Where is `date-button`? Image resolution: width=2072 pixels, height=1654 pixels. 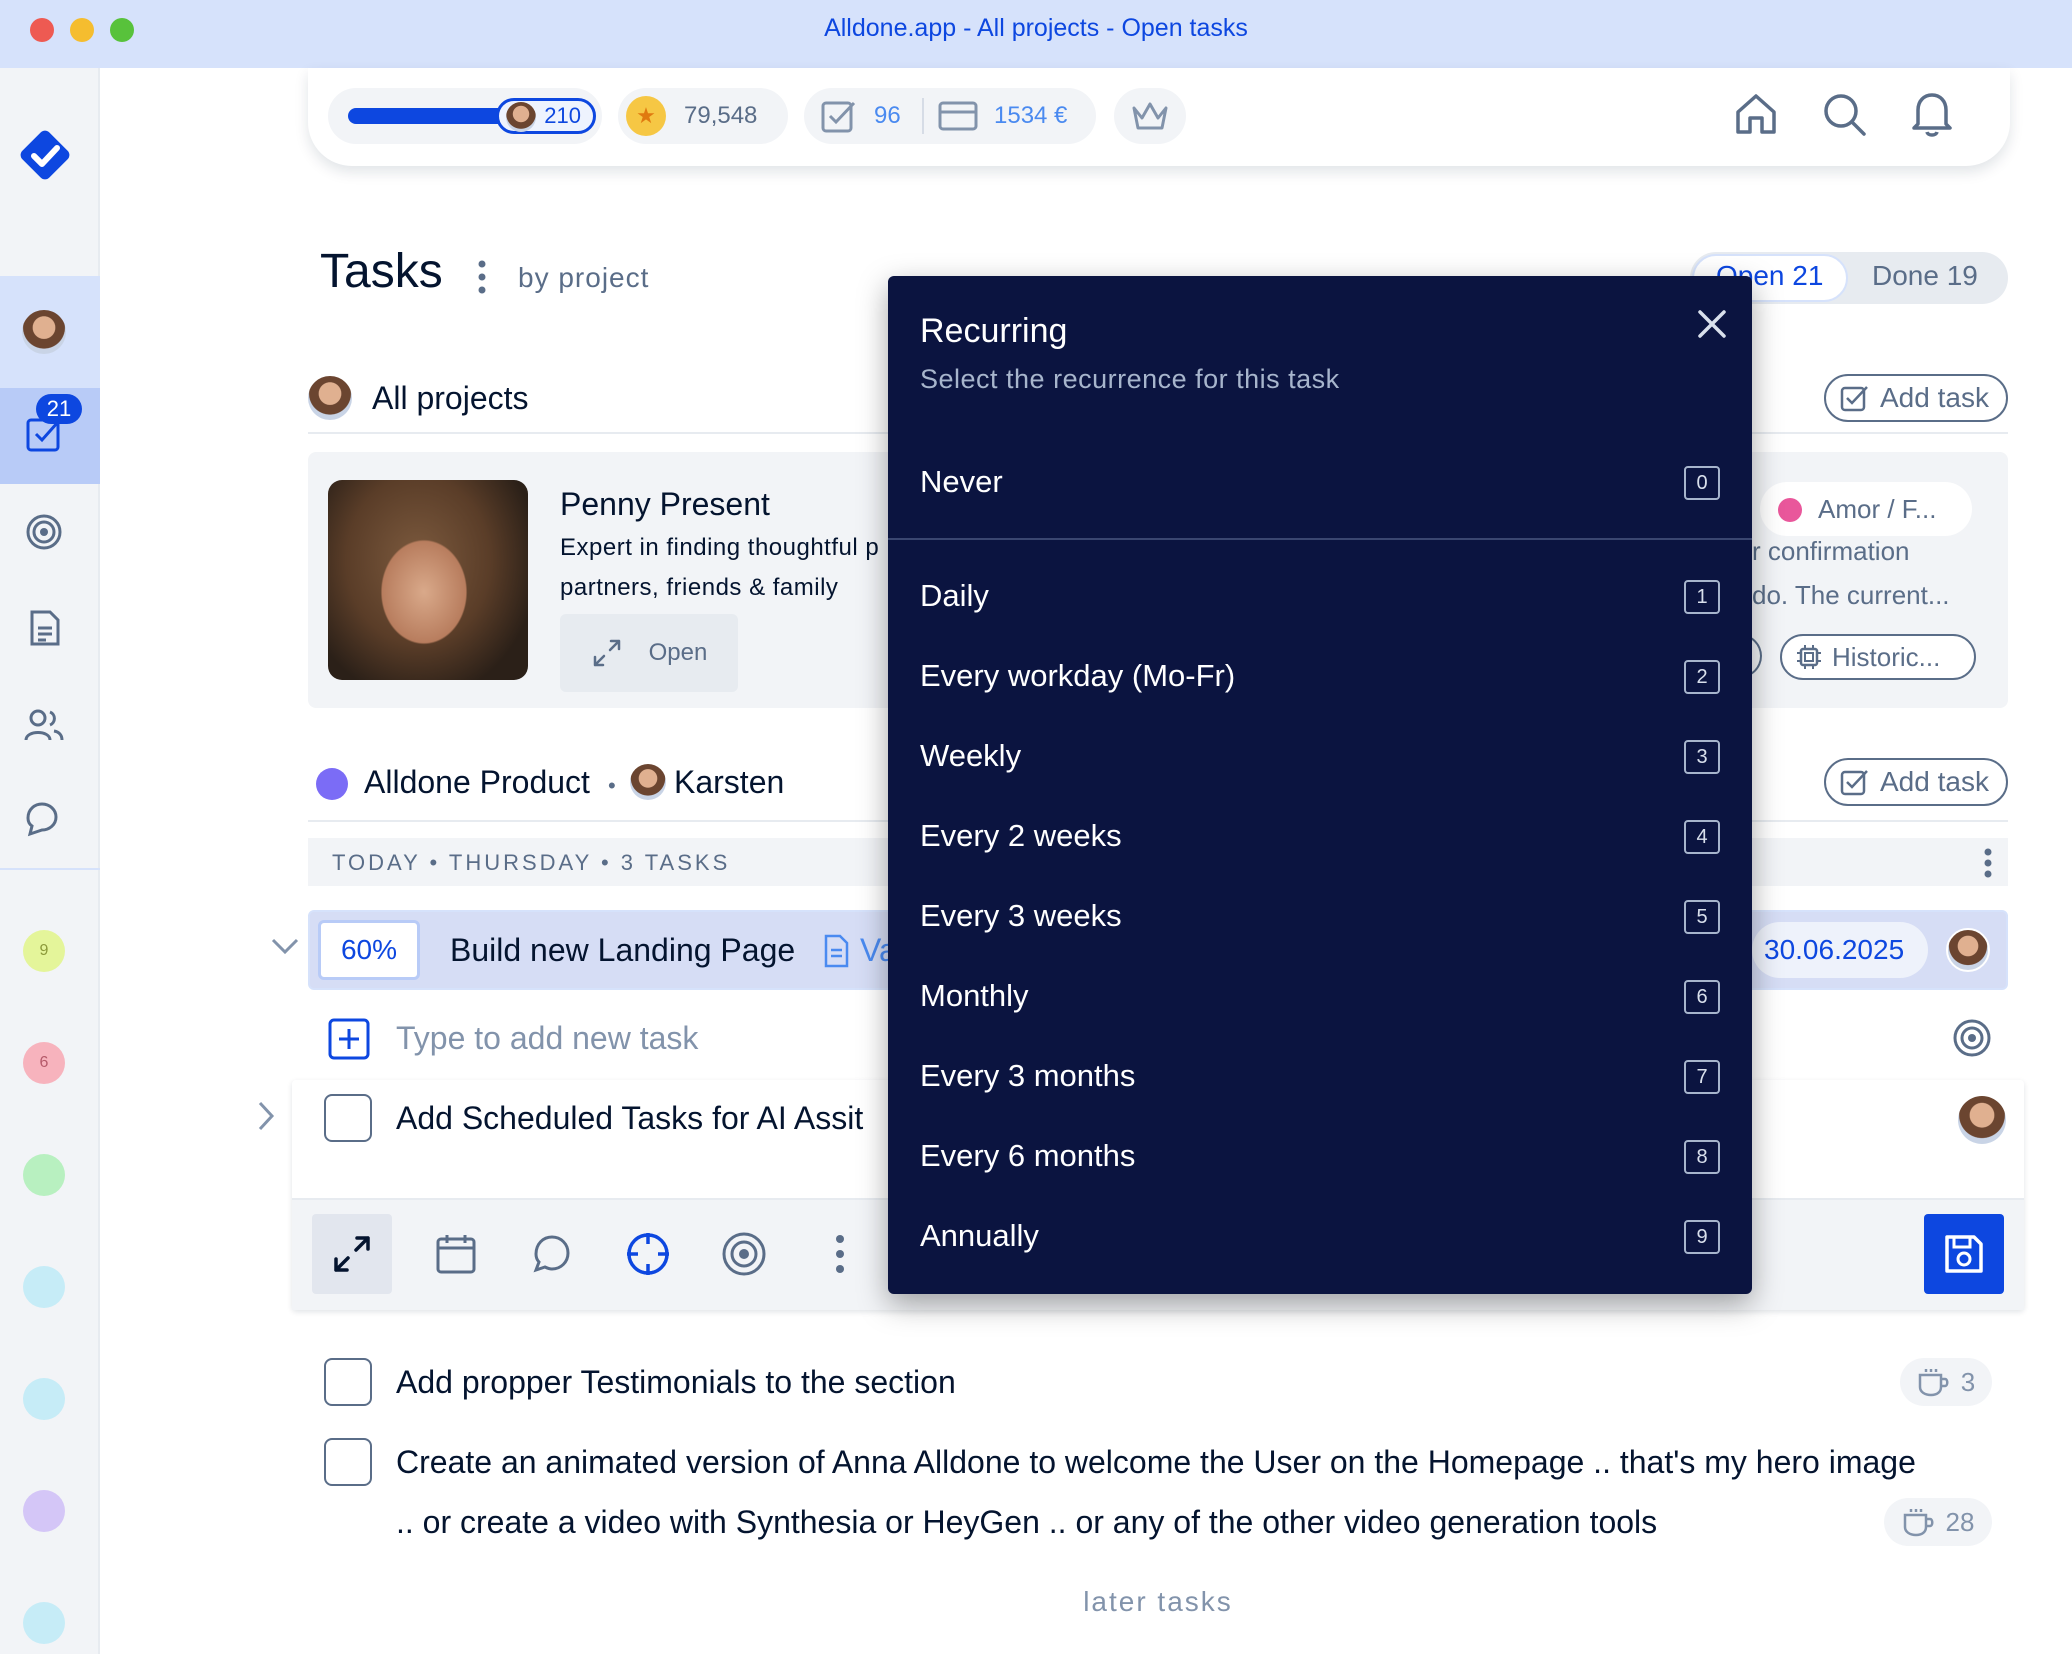 date-button is located at coordinates (456, 1254).